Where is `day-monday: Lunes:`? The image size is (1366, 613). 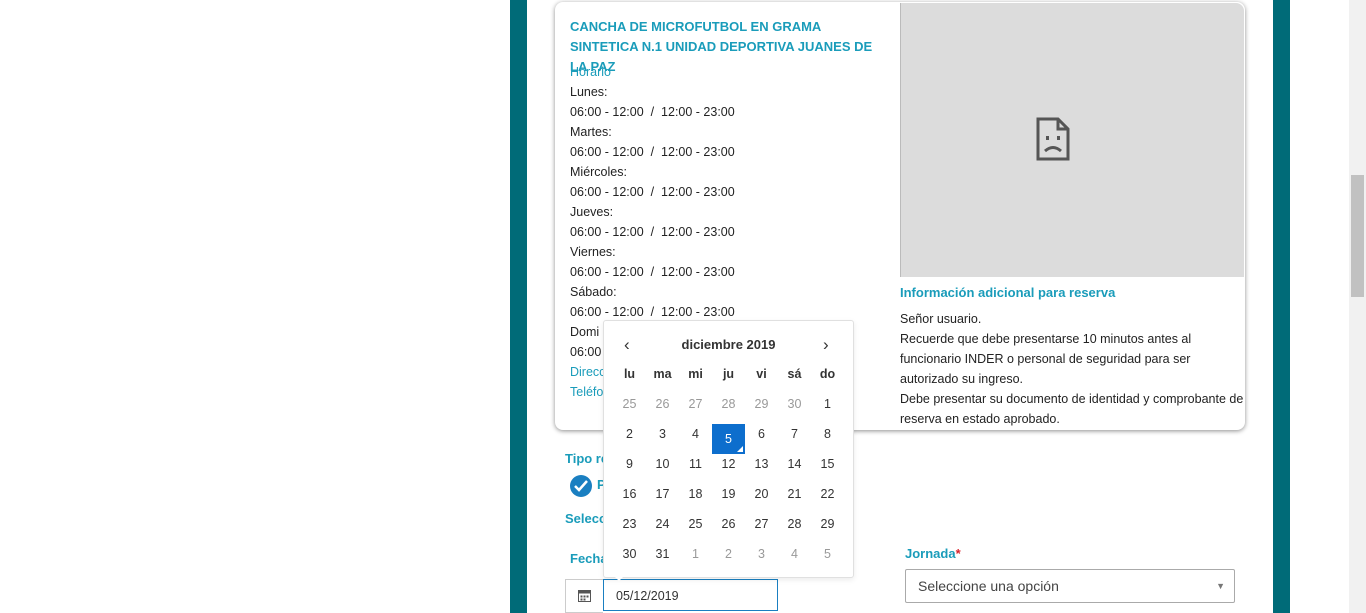
day-monday: Lunes: is located at coordinates (589, 92).